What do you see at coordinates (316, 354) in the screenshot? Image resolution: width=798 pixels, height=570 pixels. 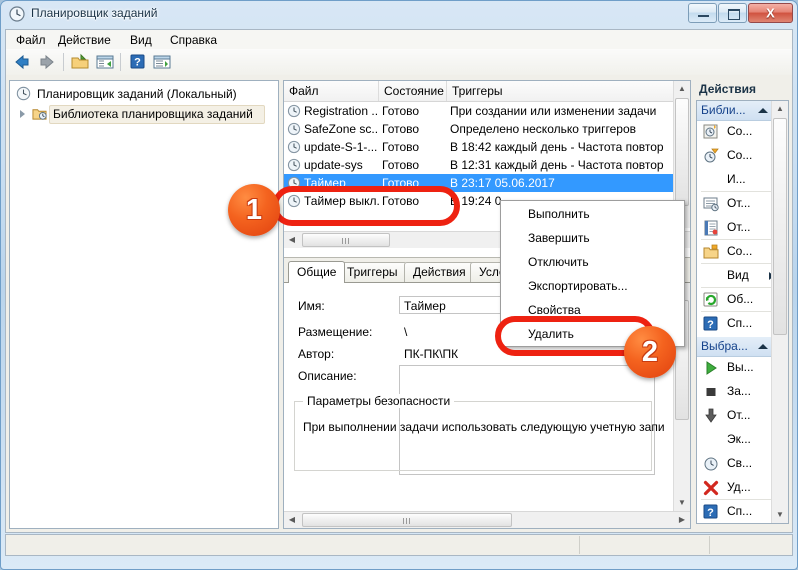 I see `field-label-2: Автор:` at bounding box center [316, 354].